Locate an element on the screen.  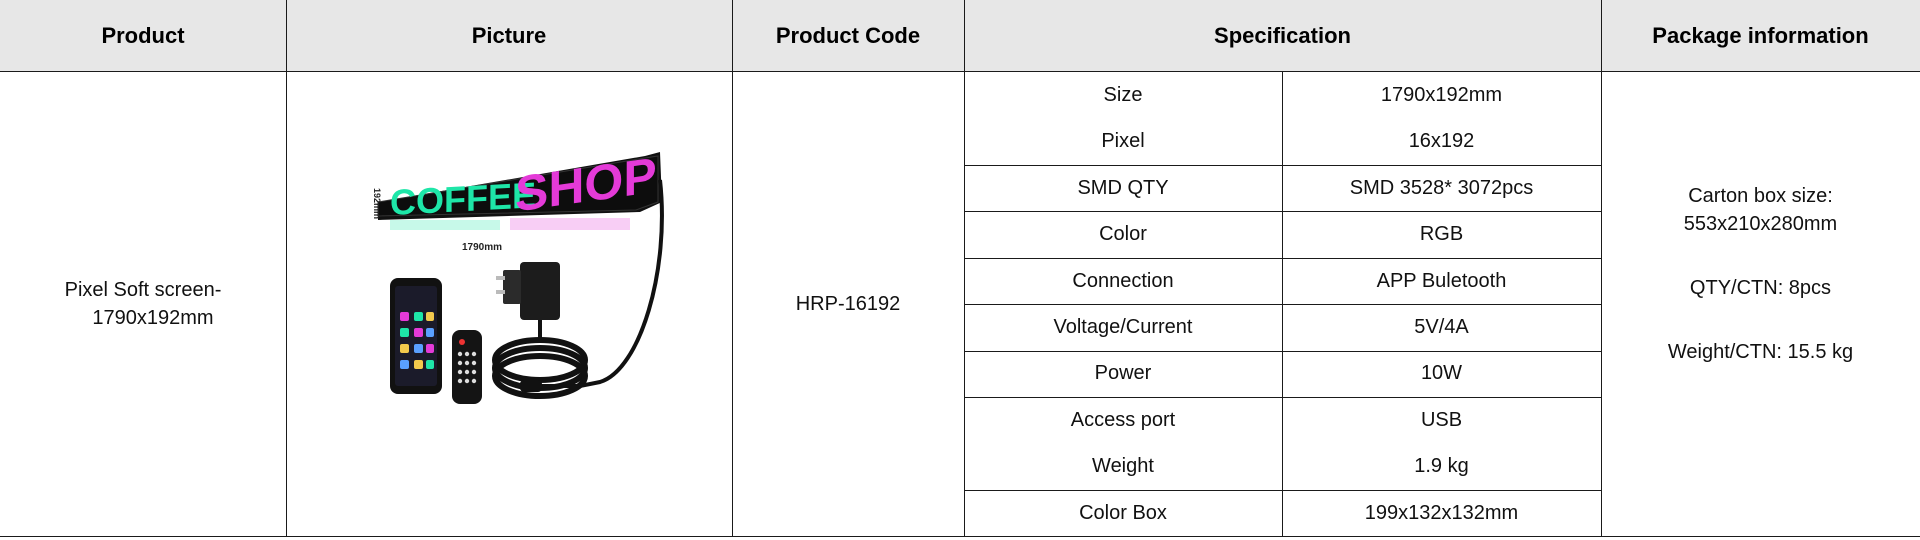
spec-label: Access port is located at coordinates (1123, 419).